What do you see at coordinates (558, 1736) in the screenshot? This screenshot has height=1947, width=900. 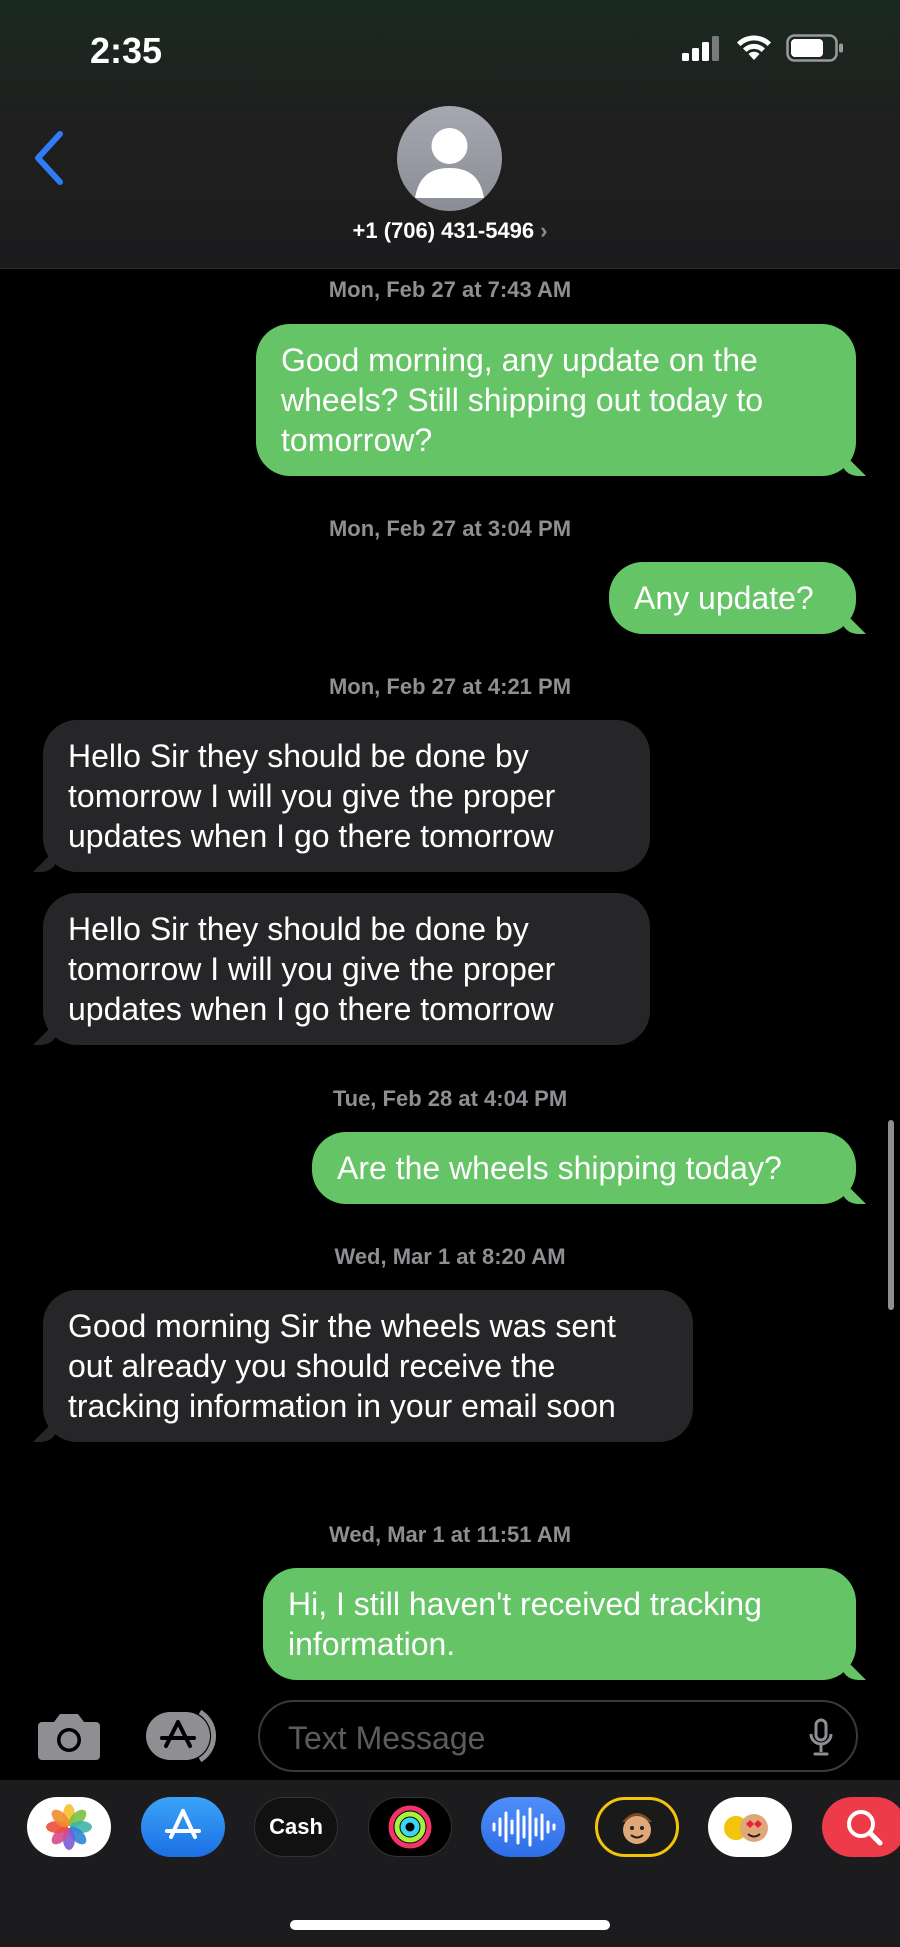 I see `message-input: Text Message` at bounding box center [558, 1736].